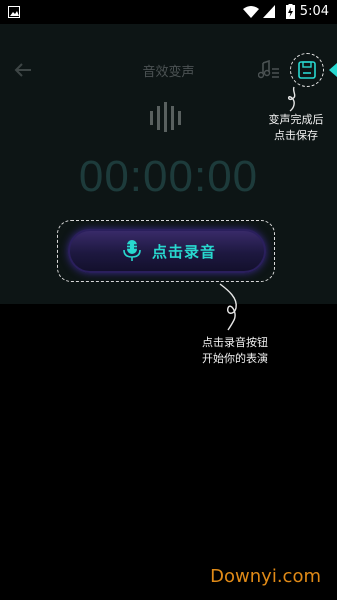  I want to click on battery-charging-icon, so click(290, 11).